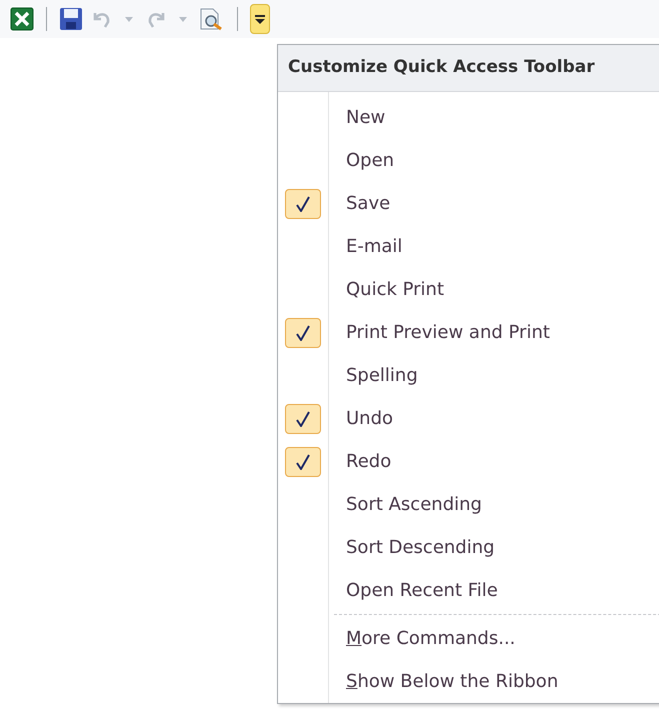  Describe the element at coordinates (374, 246) in the screenshot. I see `menu-item: E-mail` at that location.